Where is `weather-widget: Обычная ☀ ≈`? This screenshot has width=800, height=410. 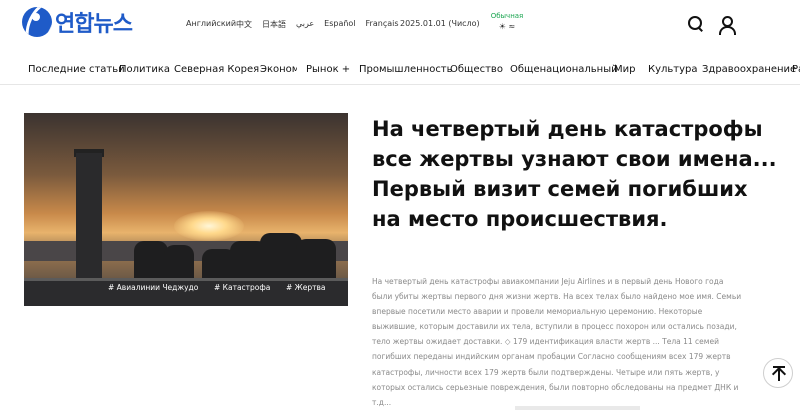
weather-widget: Обычная ☀ ≈ is located at coordinates (507, 21).